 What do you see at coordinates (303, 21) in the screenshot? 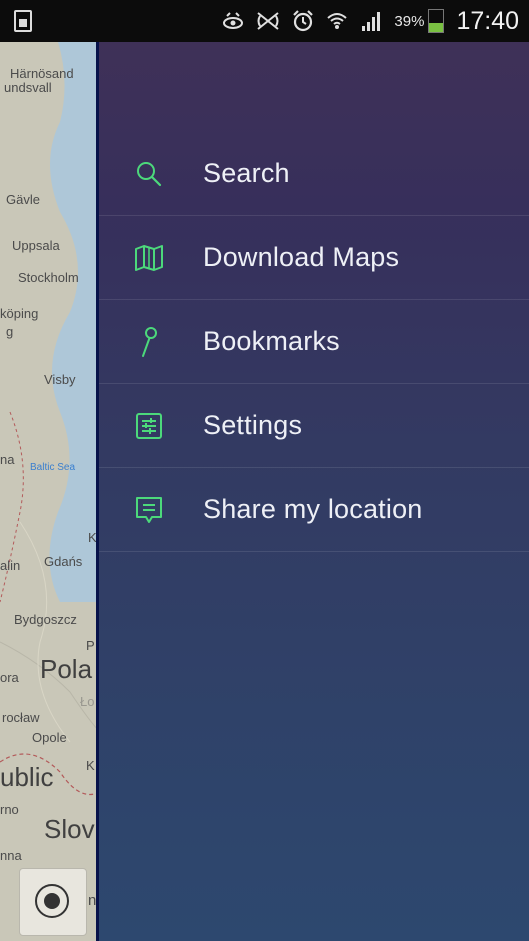
I see `alarm-icon` at bounding box center [303, 21].